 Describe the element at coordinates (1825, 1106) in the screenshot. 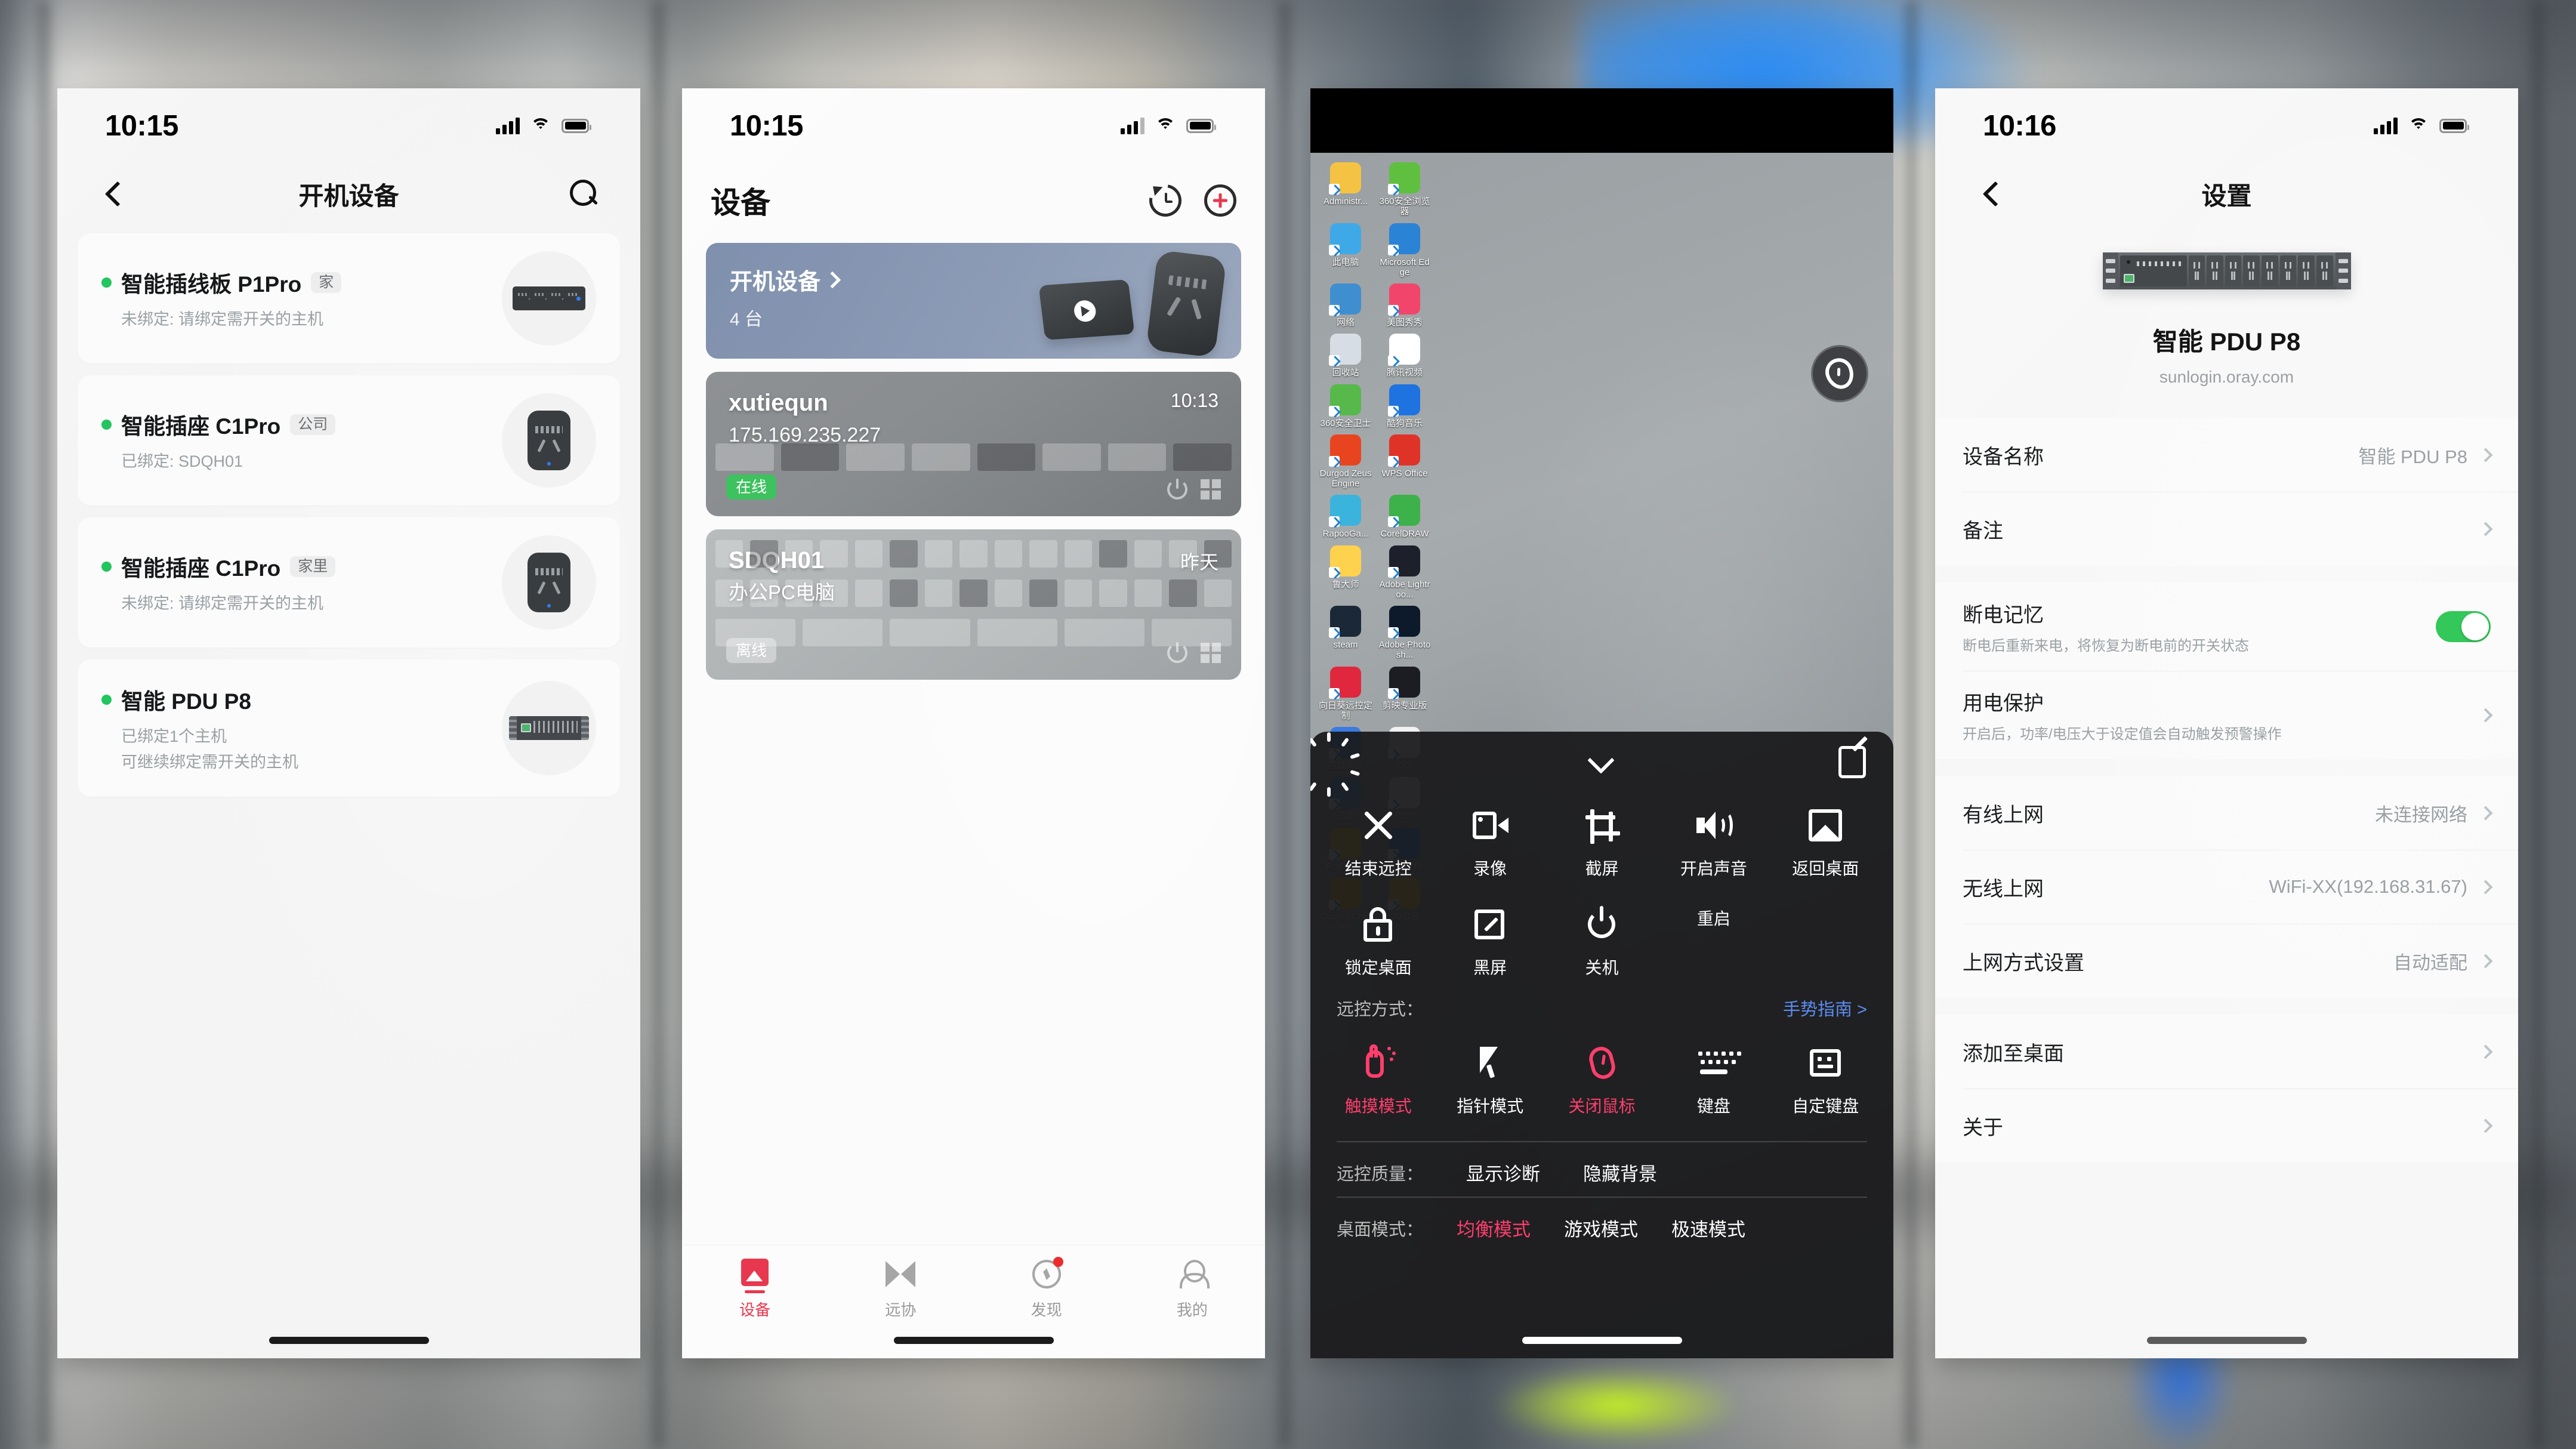

I see `mode-label: 自定键盘` at that location.